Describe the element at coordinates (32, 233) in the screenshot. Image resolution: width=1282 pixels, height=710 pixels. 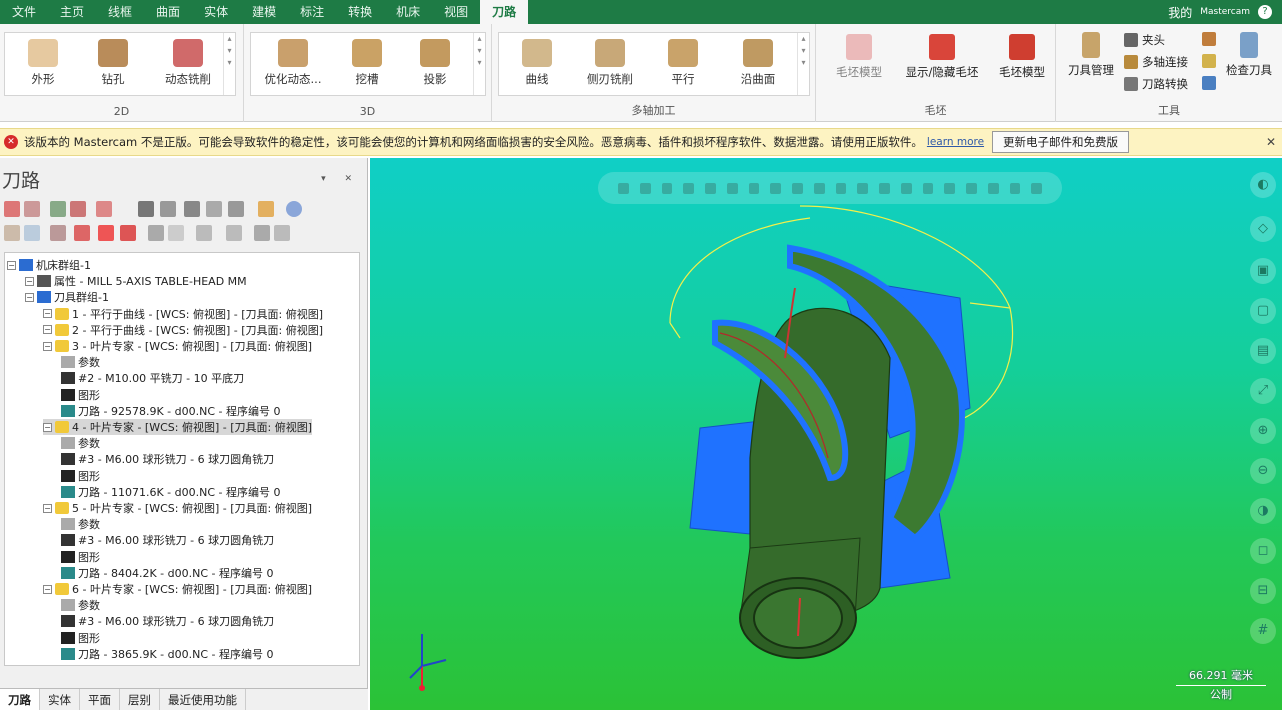
I see `copy-icon` at that location.